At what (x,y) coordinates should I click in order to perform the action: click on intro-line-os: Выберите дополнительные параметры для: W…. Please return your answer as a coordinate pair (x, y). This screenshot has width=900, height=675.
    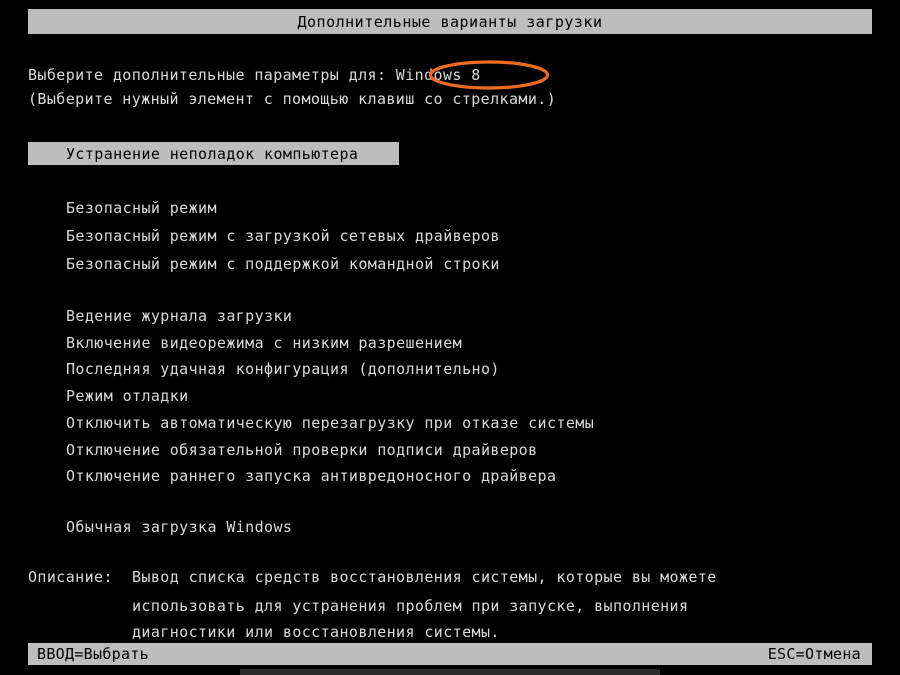
    Looking at the image, I should click on (254, 75).